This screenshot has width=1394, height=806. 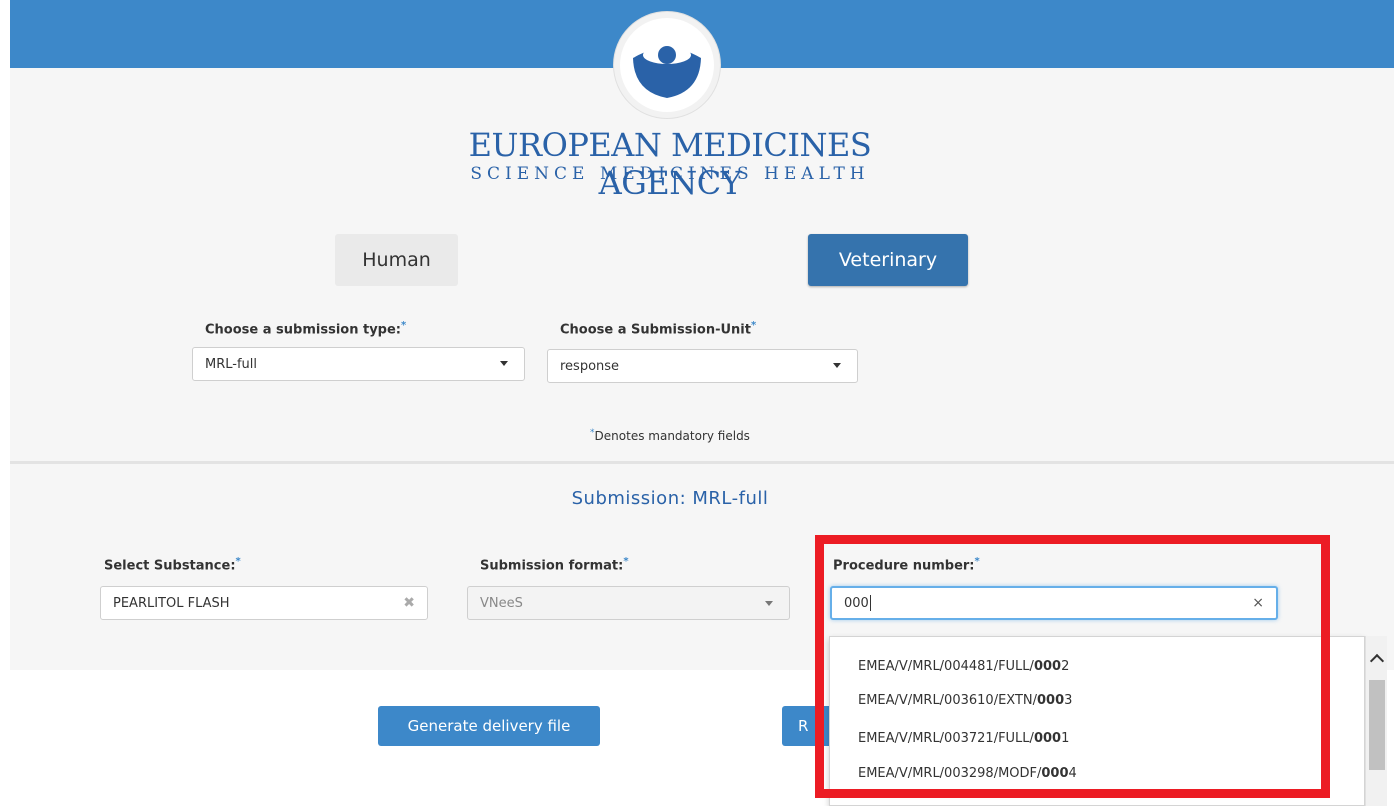 What do you see at coordinates (303, 330) in the screenshot?
I see `submission-type-label-text: Choose a submission type:` at bounding box center [303, 330].